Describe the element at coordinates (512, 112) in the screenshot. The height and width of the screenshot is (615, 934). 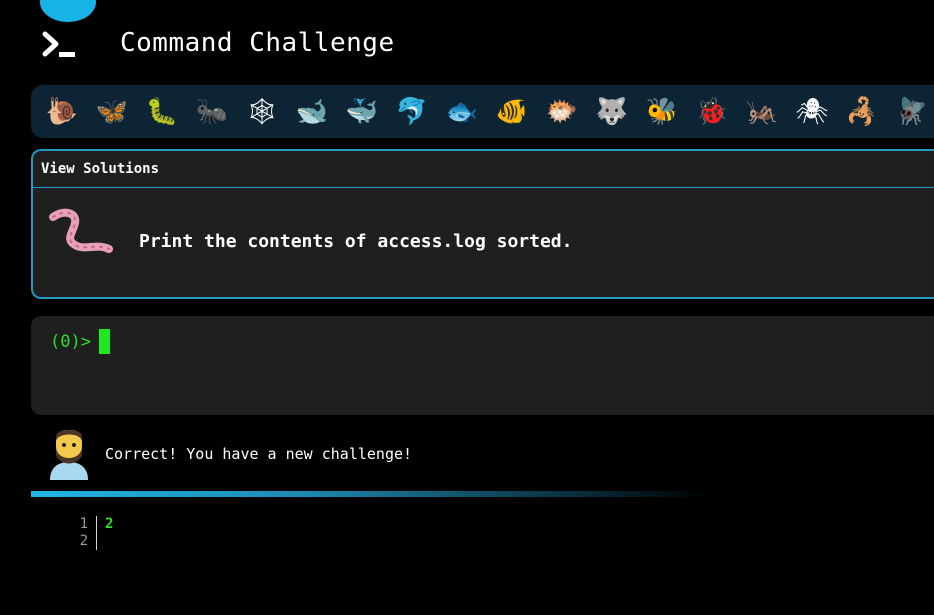
I see `tropical-fish-icon: 🐠` at that location.